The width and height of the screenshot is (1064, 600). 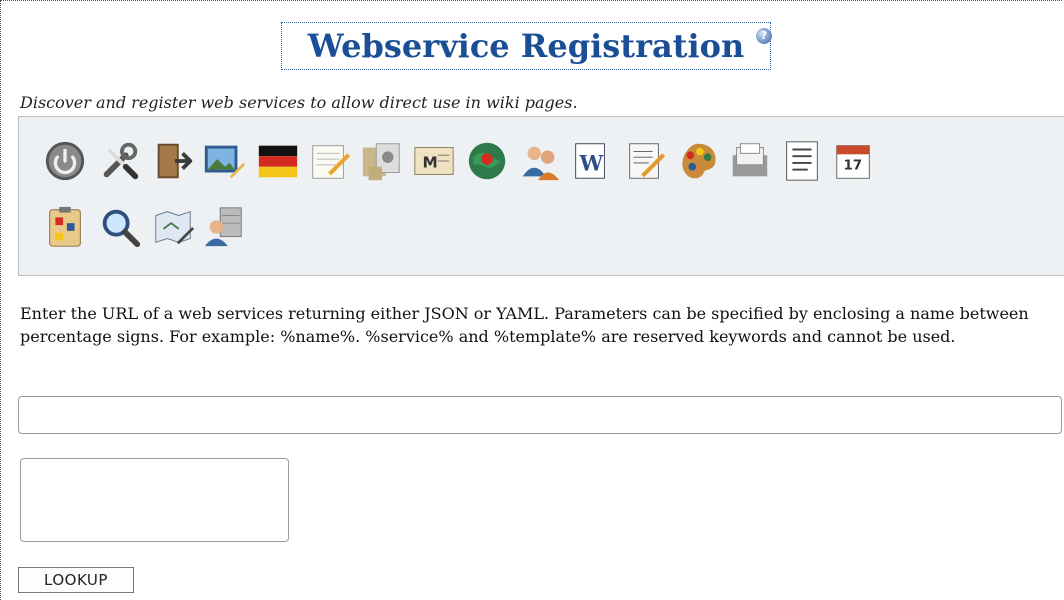 I want to click on notepad-pencil-icon, so click(x=330, y=161).